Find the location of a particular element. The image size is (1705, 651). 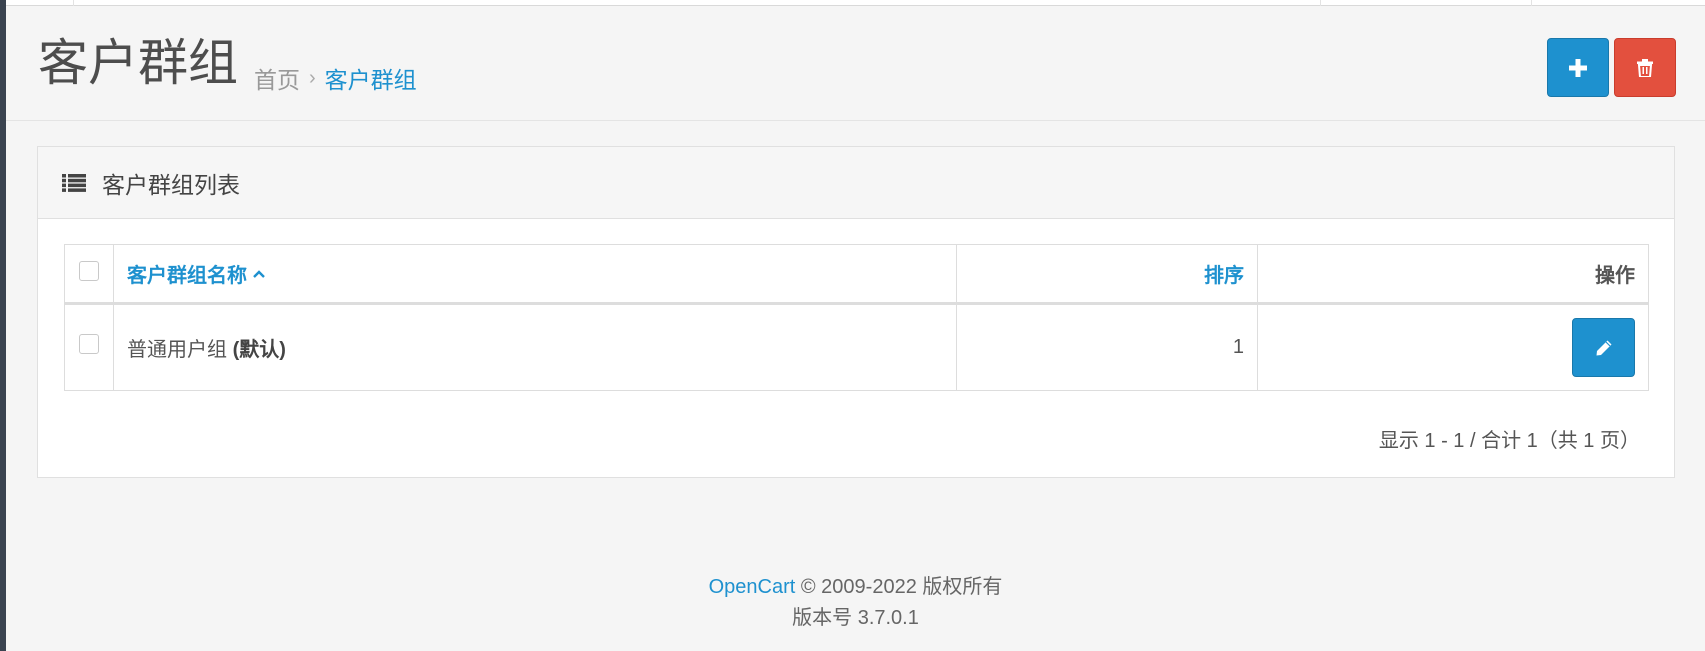

column-action-label: 操作 is located at coordinates (1615, 276).